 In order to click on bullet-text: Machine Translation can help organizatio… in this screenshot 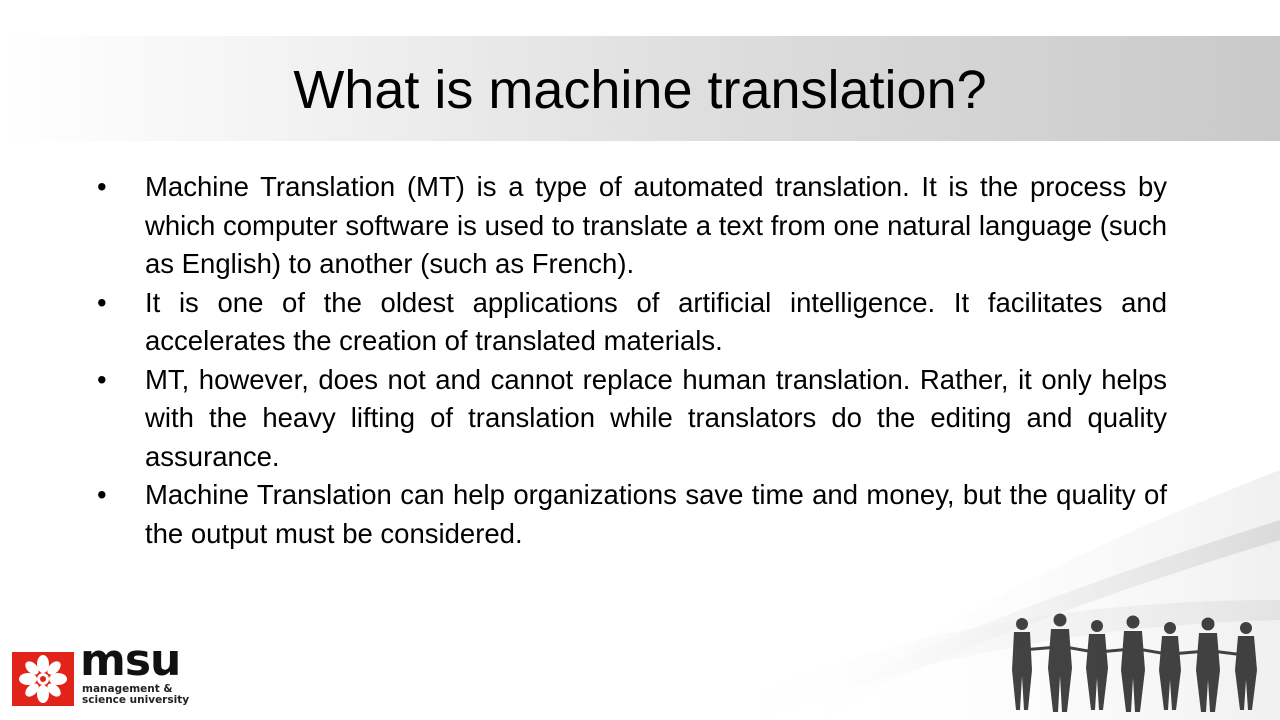, I will do `click(656, 514)`.